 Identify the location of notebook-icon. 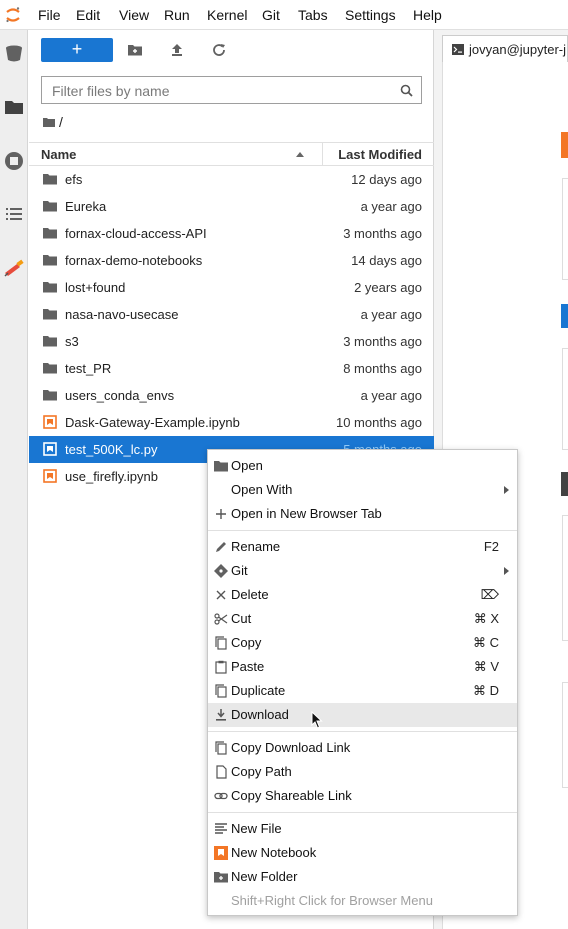
(221, 853).